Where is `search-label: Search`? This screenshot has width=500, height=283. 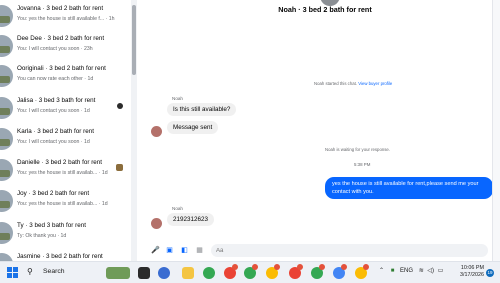
search-label: Search is located at coordinates (54, 271).